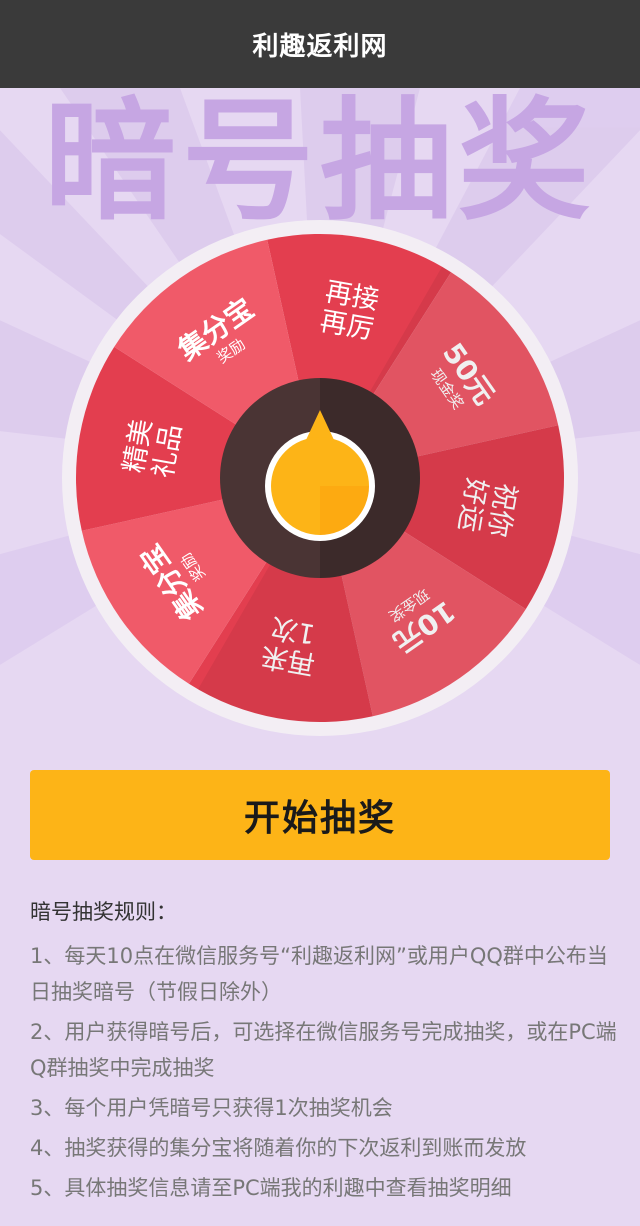 The width and height of the screenshot is (640, 1226). Describe the element at coordinates (350, 310) in the screenshot. I see `segment-label: 再接再厉` at that location.